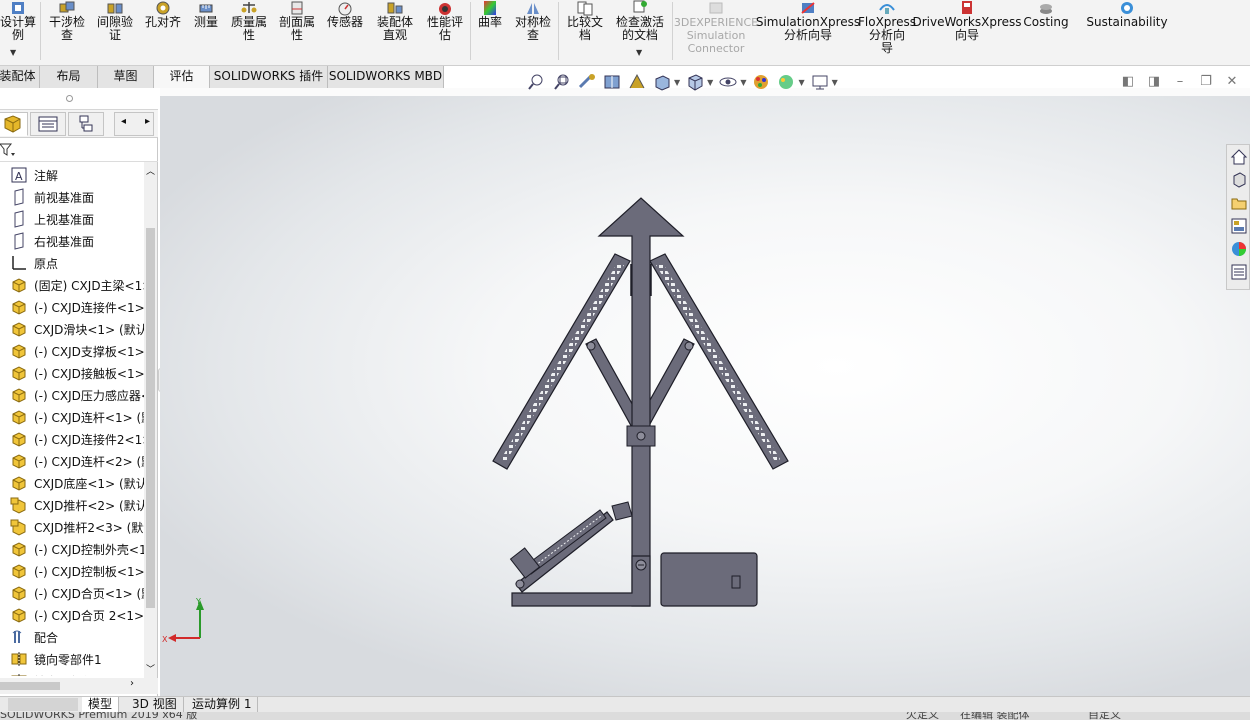 The height and width of the screenshot is (720, 1250). Describe the element at coordinates (182, 77) in the screenshot. I see `tab-evaluate: 评估` at that location.